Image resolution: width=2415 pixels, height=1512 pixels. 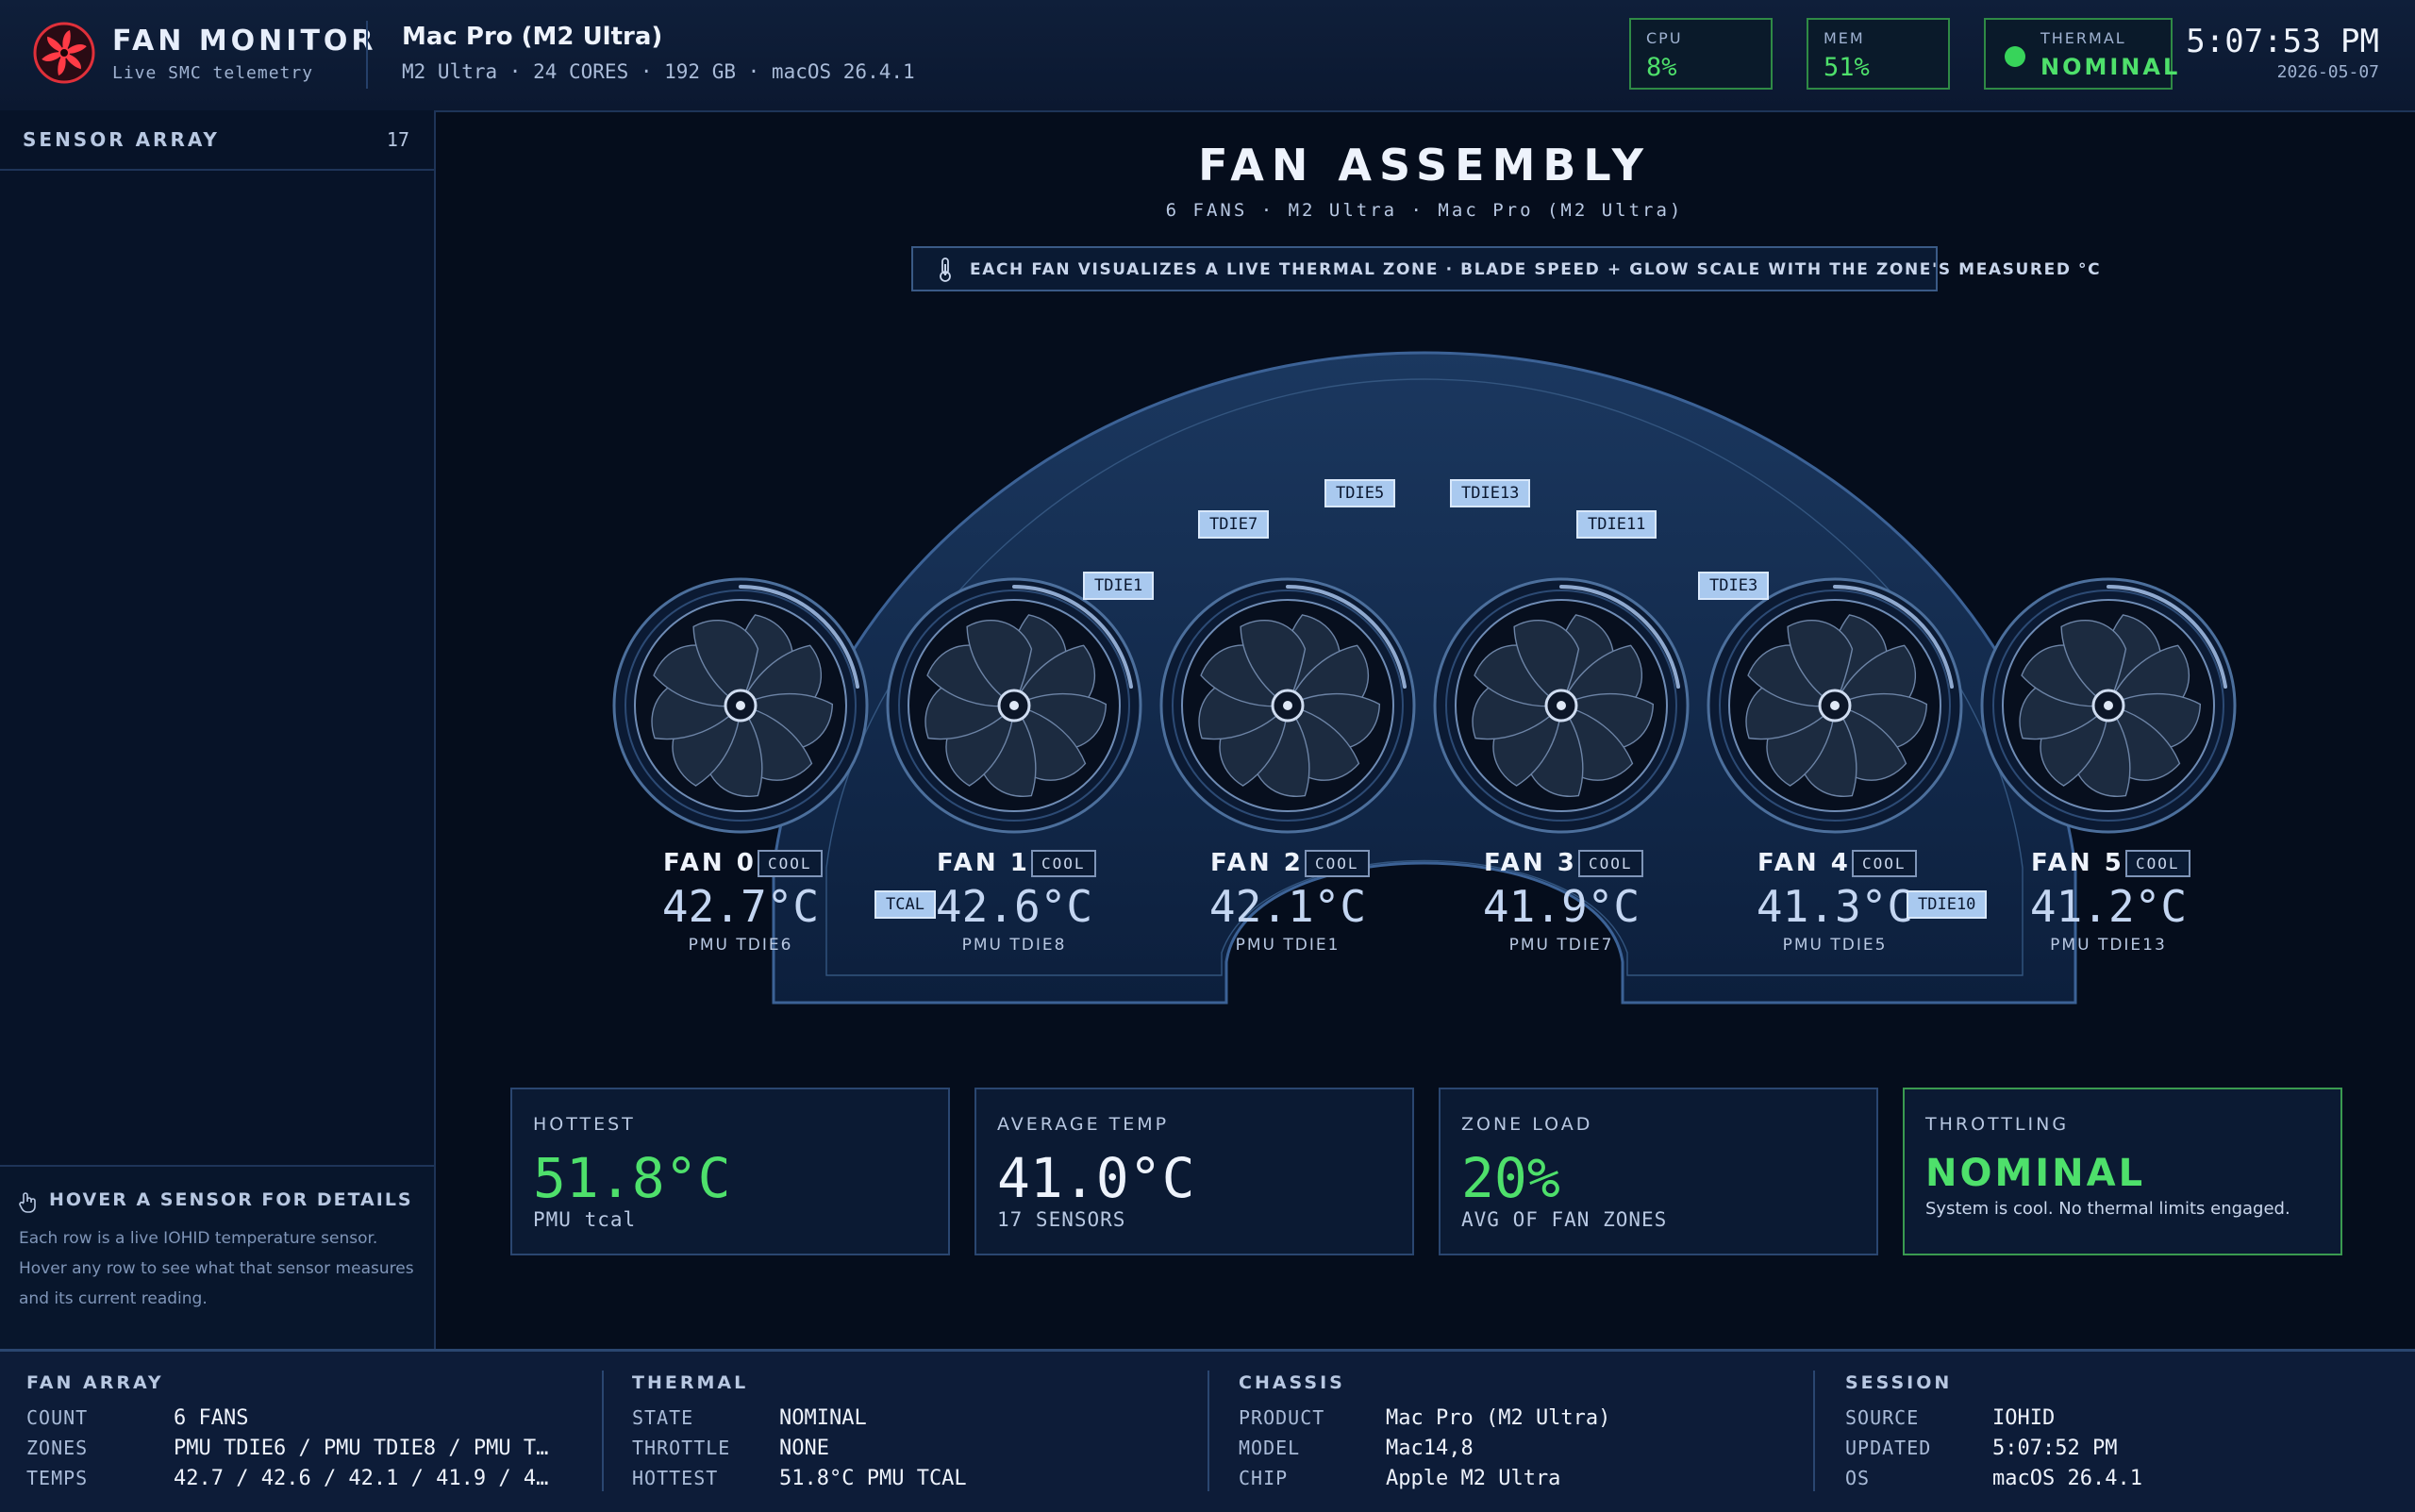 I want to click on card-title: HOTTEST, so click(x=584, y=1124).